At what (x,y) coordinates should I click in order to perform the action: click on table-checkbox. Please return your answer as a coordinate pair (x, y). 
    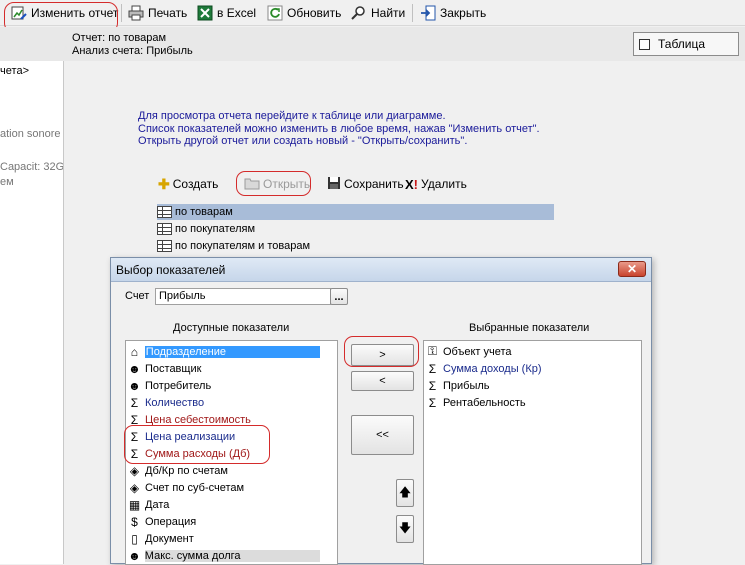
    Looking at the image, I should click on (644, 44).